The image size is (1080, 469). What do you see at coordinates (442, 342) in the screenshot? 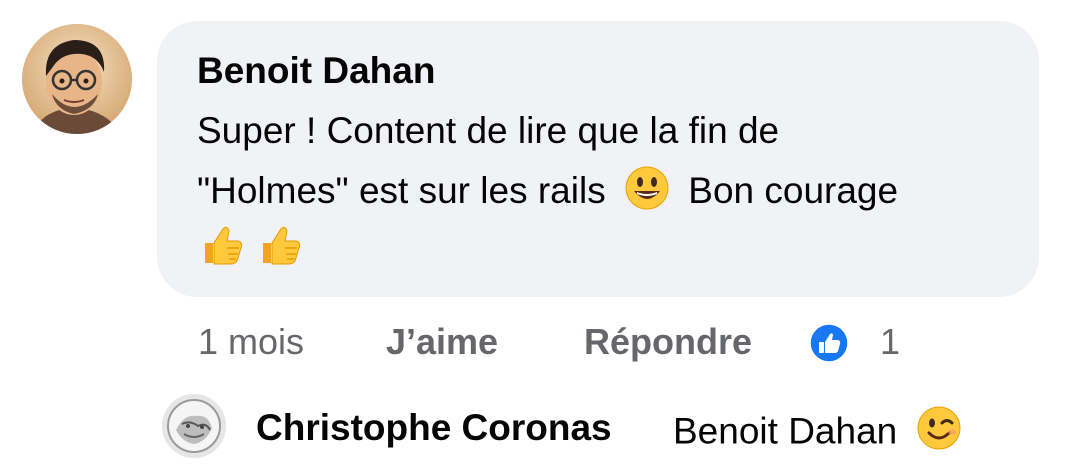
I see `like-button: J’aime` at bounding box center [442, 342].